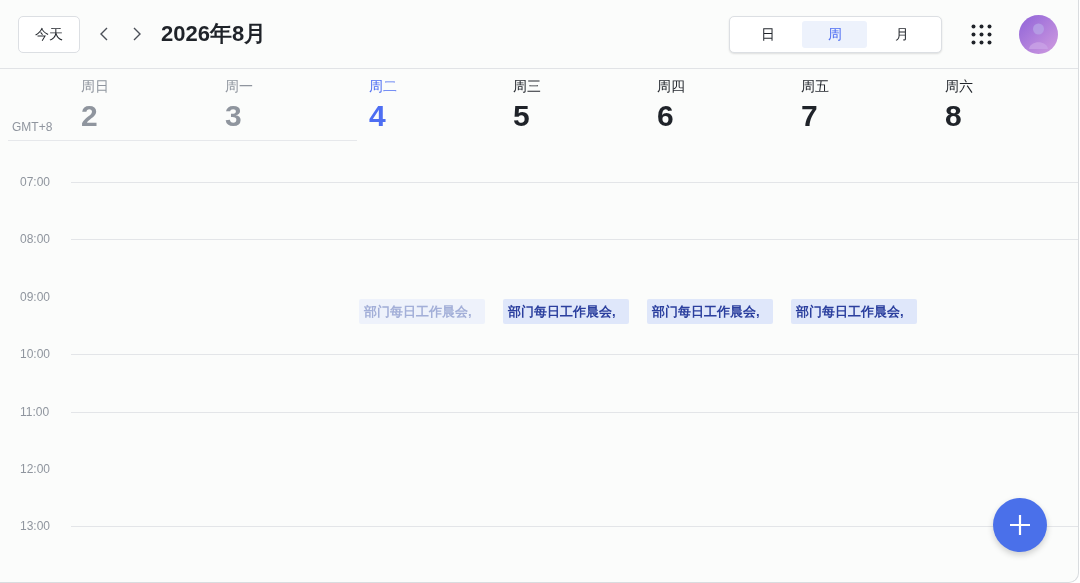  Describe the element at coordinates (49, 34) in the screenshot. I see `today-button: 今天` at that location.